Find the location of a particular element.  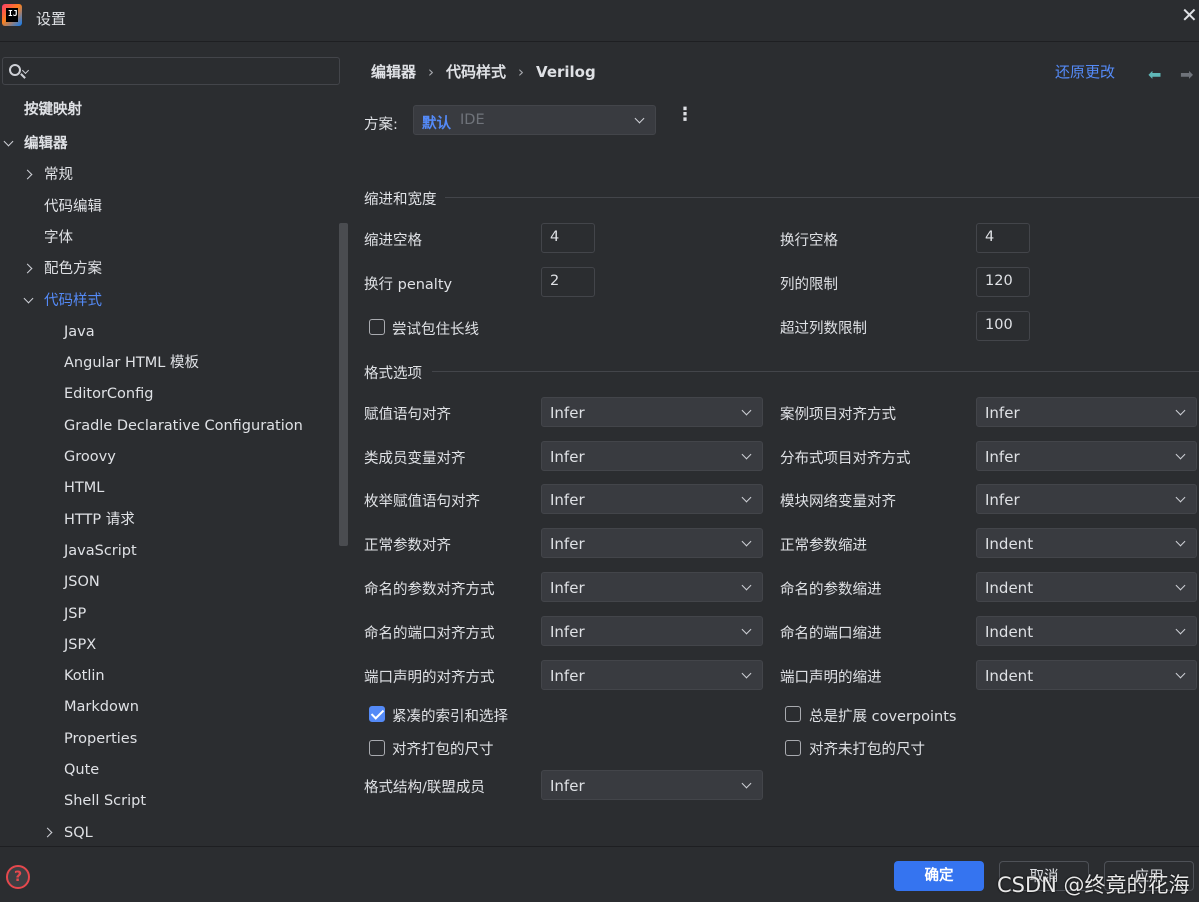

sidebar-item: SQL is located at coordinates (78, 833).